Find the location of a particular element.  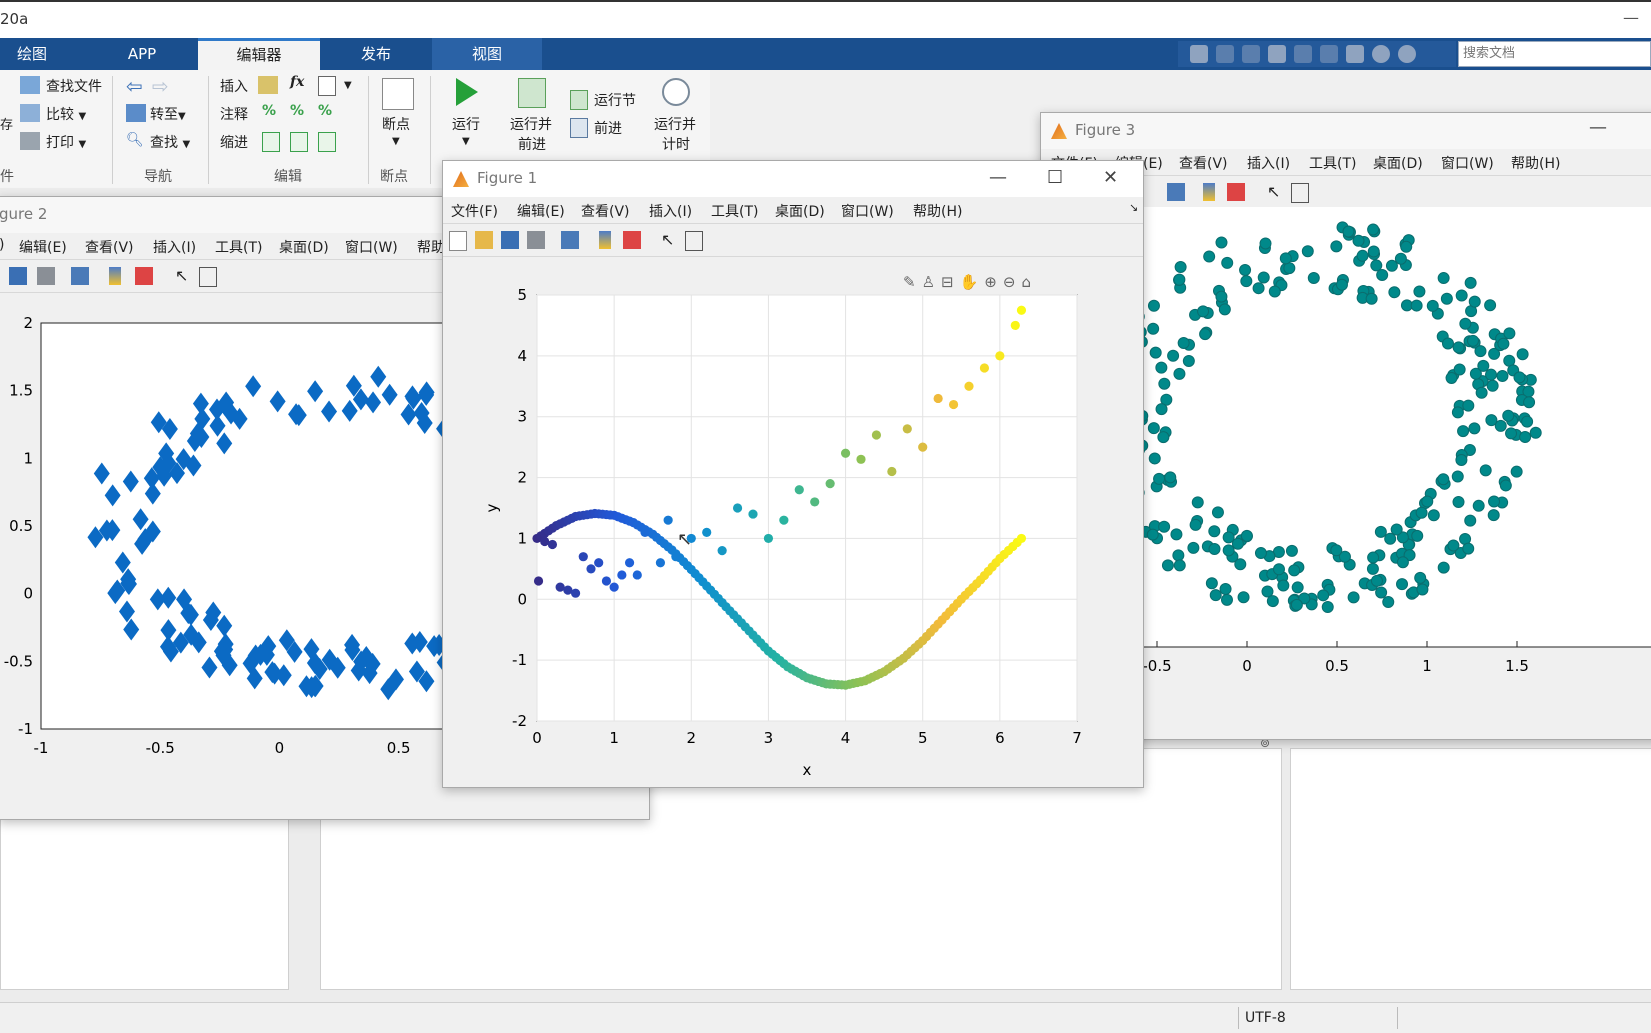

run-and-advance-button-line2: 前进 is located at coordinates (532, 144).